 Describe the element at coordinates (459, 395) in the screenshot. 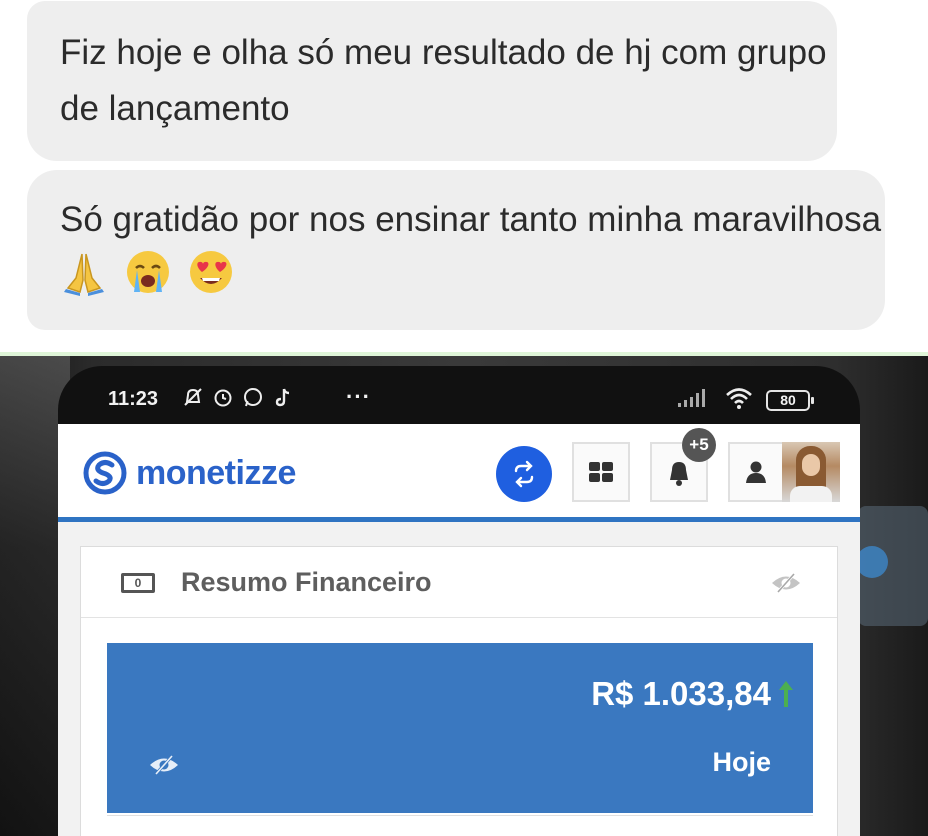

I see `status-bar: 11:23 ··· 80` at that location.